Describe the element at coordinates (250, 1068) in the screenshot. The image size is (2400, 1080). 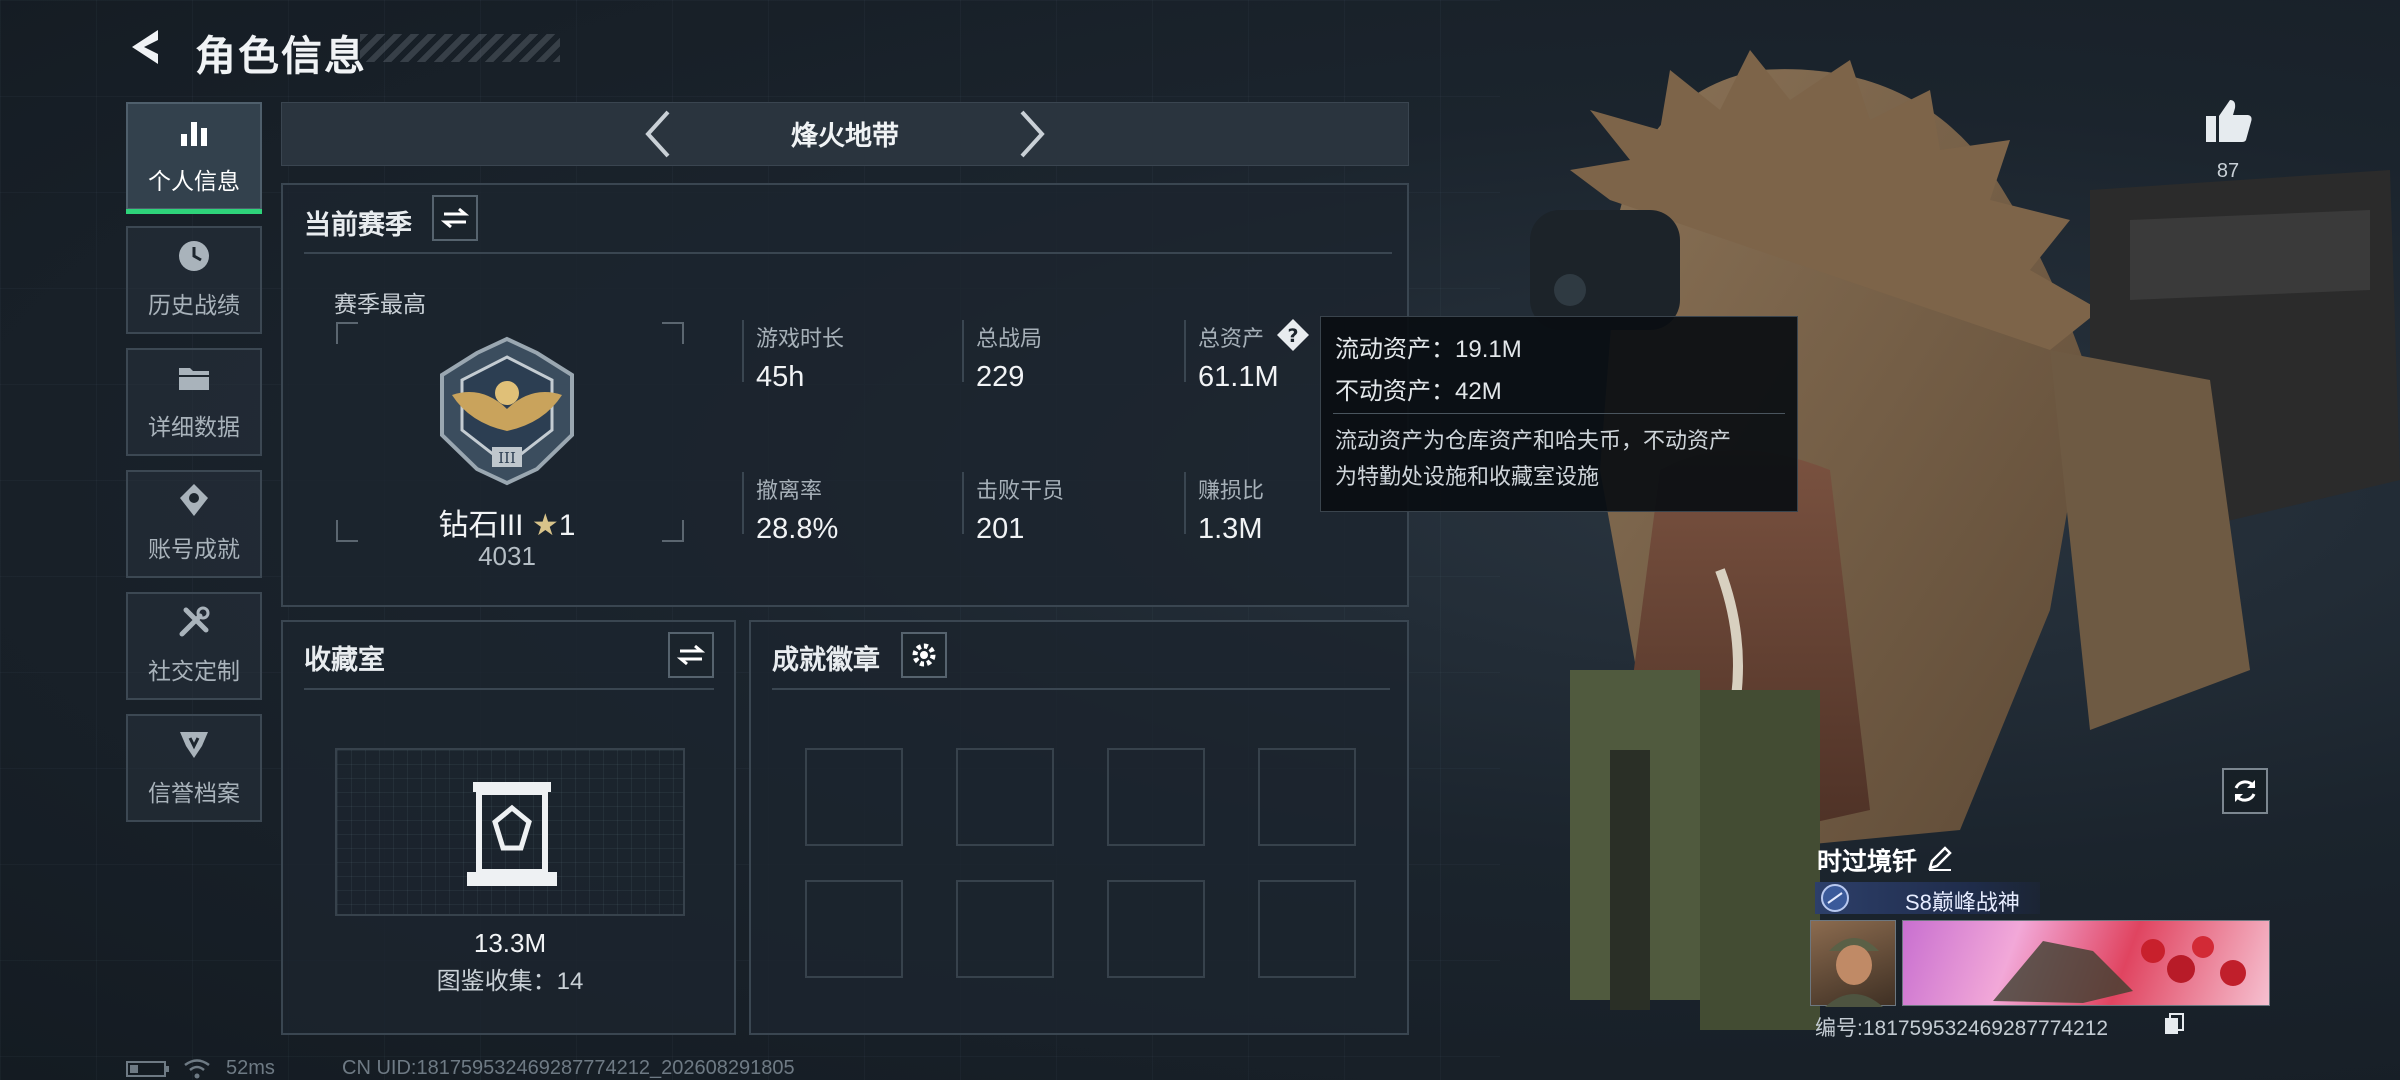
I see `ping-value: 52ms` at that location.